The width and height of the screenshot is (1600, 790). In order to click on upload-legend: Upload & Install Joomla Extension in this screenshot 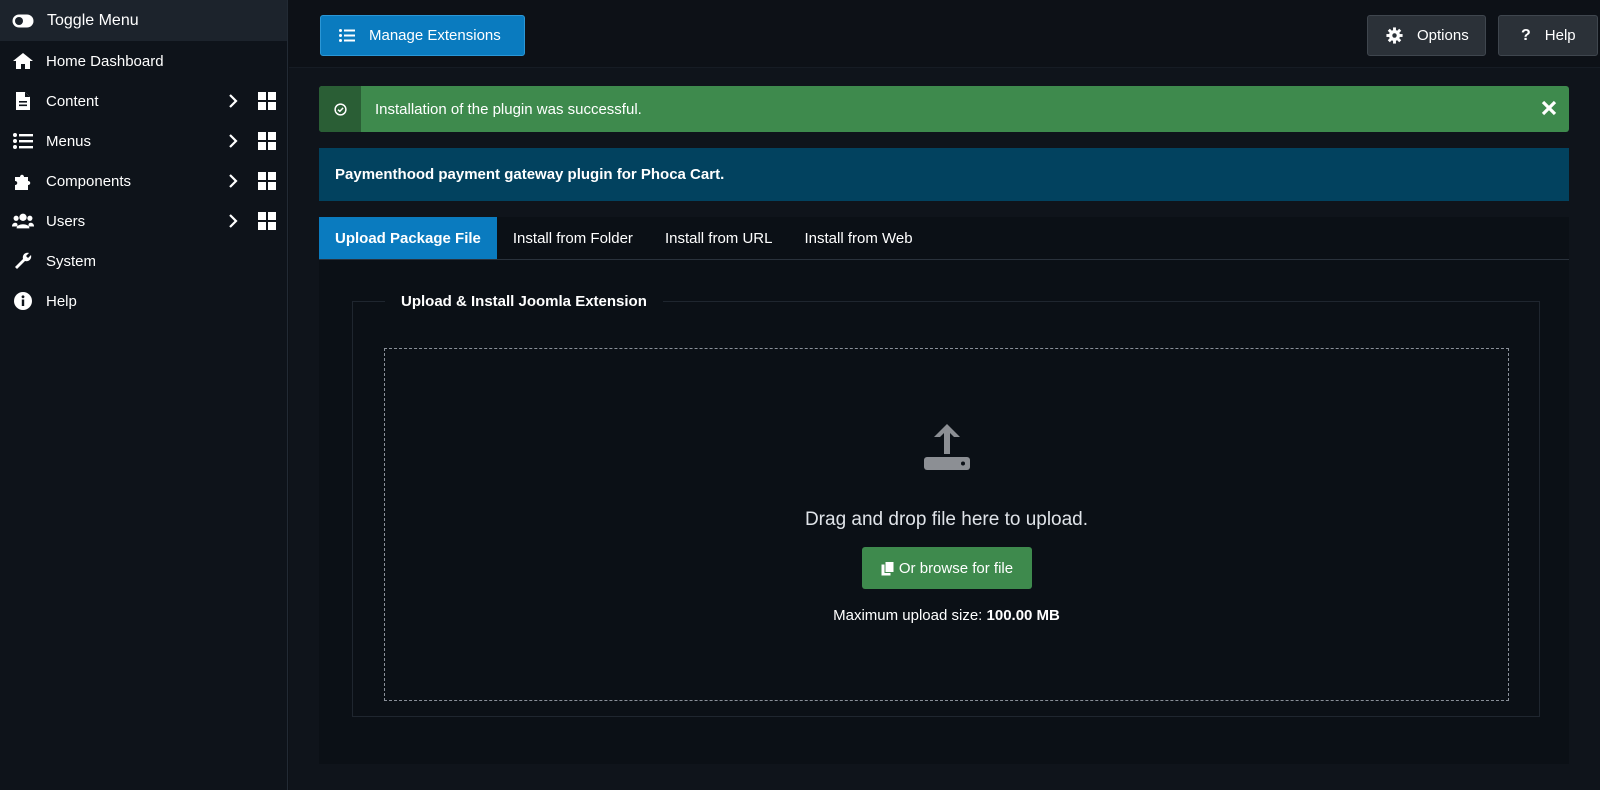, I will do `click(524, 301)`.